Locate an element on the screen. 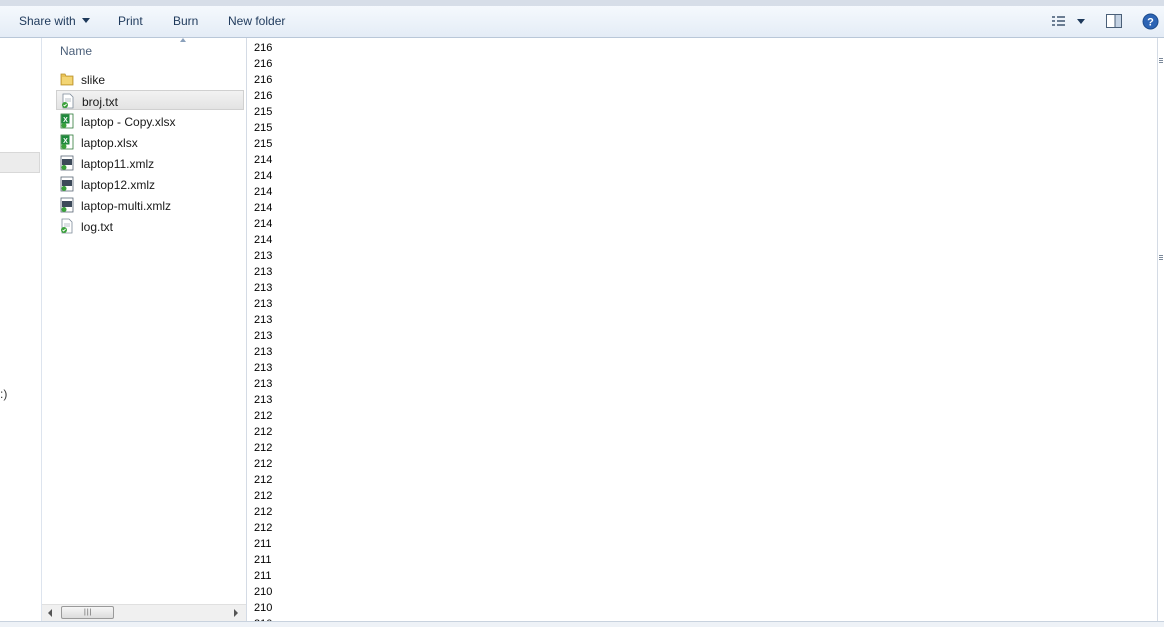 The height and width of the screenshot is (627, 1164). column-header-name: Name is located at coordinates (144, 51).